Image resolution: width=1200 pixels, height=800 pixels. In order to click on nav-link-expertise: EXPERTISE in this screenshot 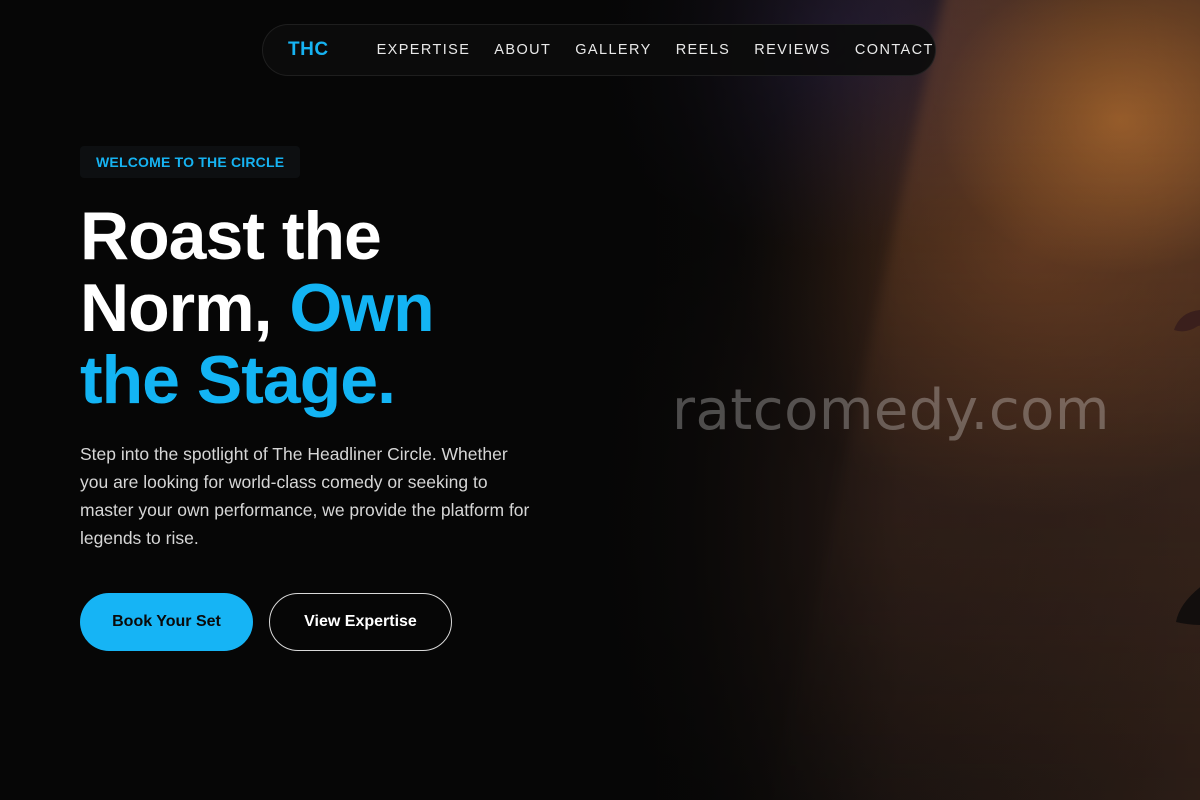, I will do `click(424, 50)`.